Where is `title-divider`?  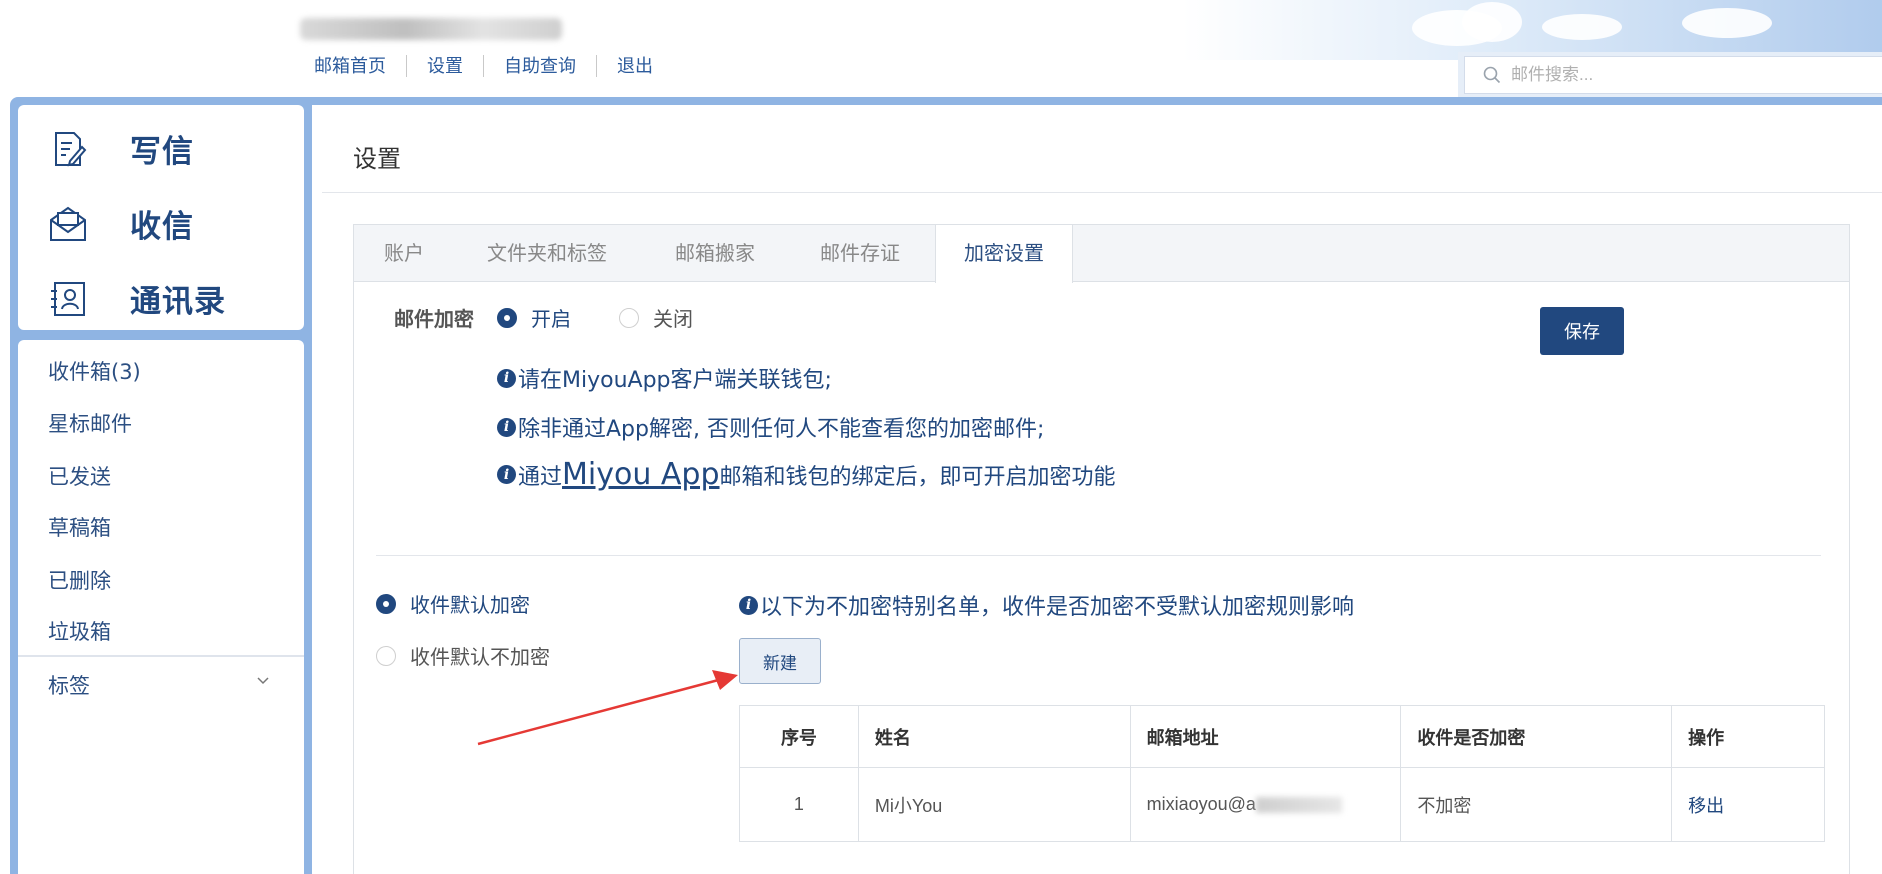 title-divider is located at coordinates (1102, 192).